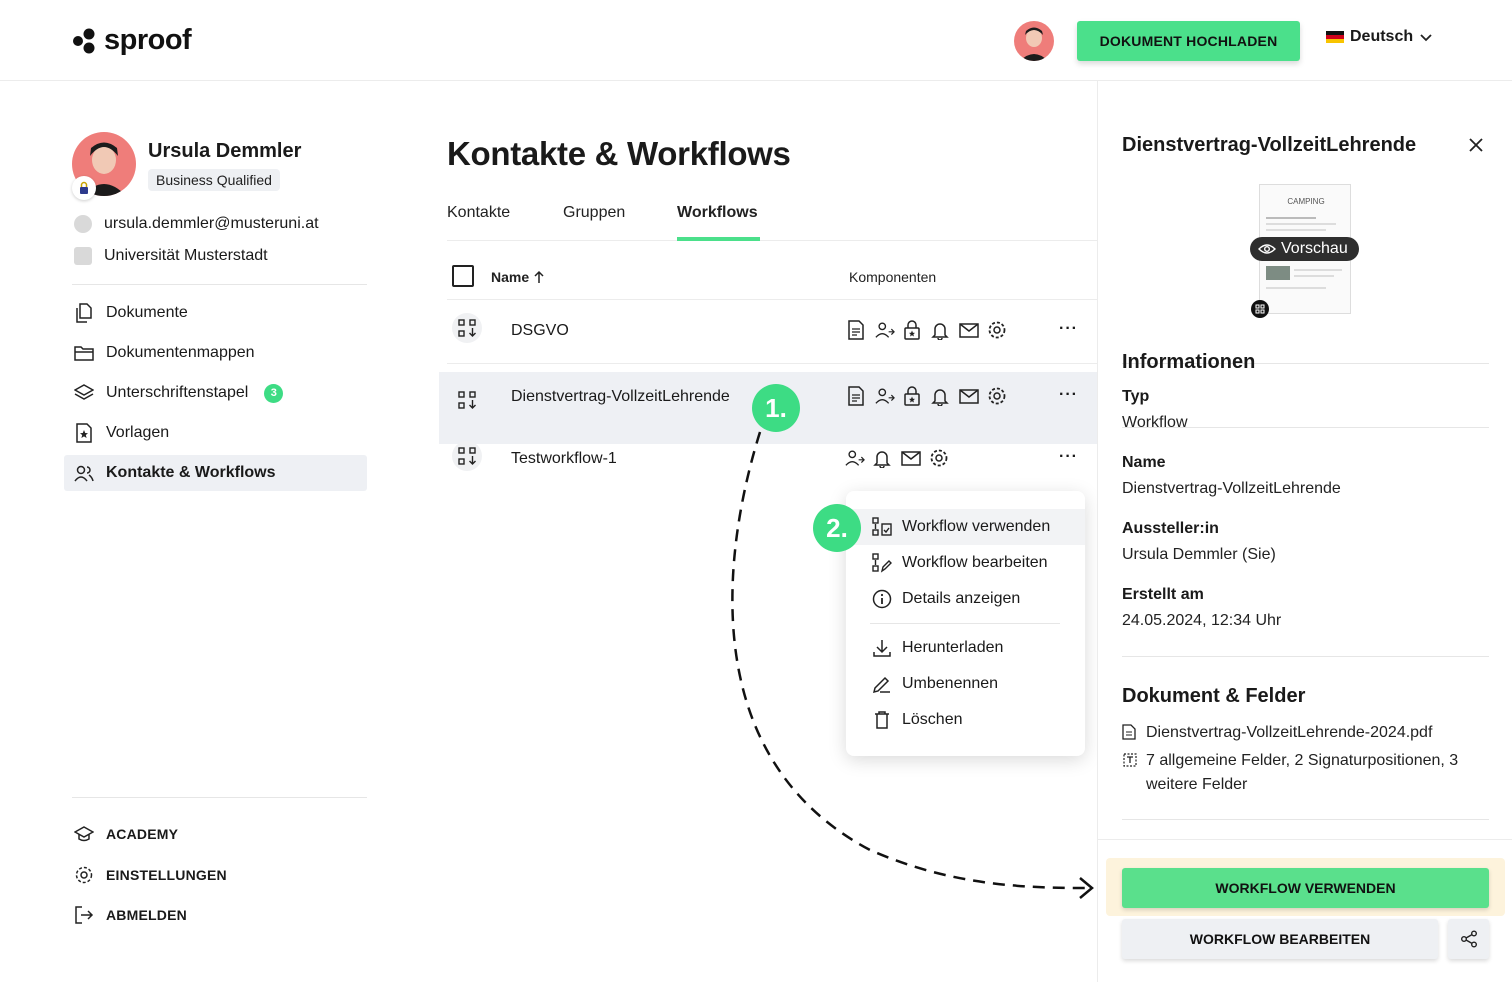 Image resolution: width=1512 pixels, height=982 pixels. Describe the element at coordinates (463, 276) in the screenshot. I see `select-all-checkbox` at that location.